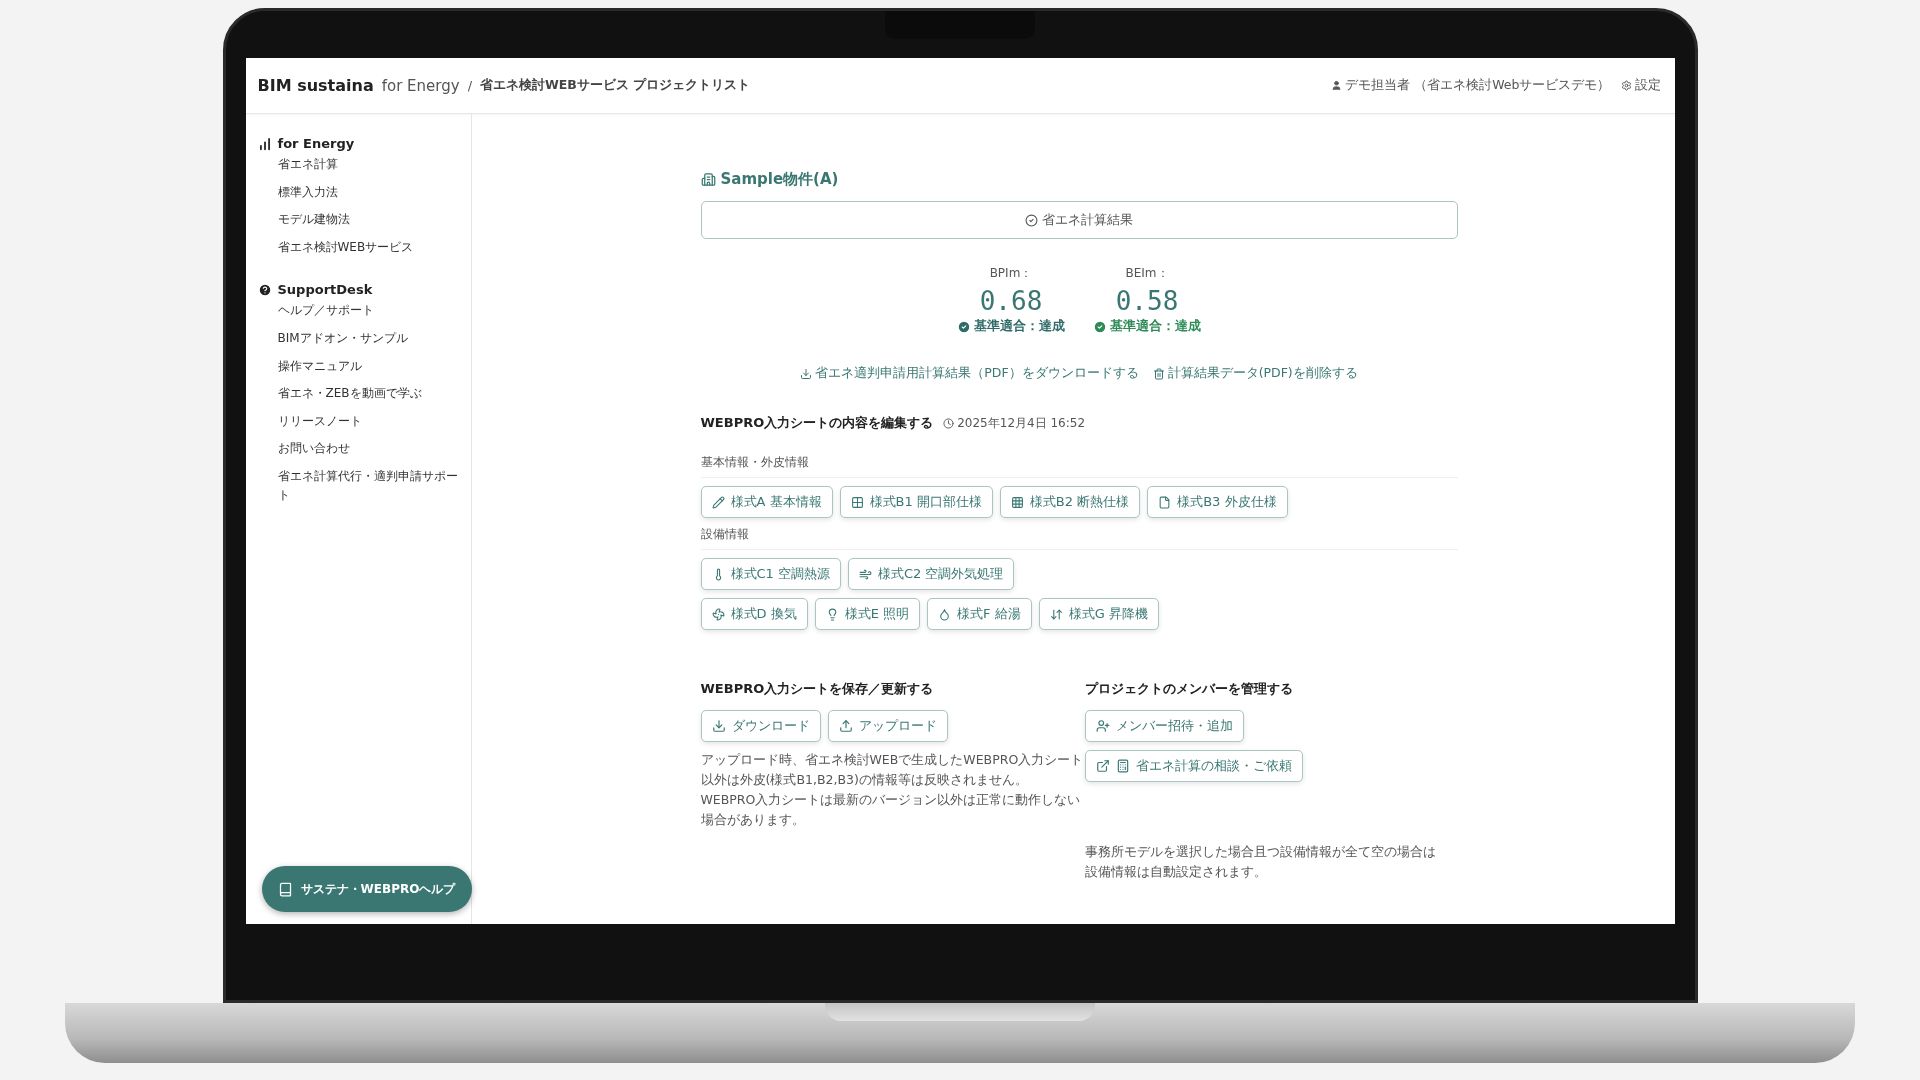 Image resolution: width=1920 pixels, height=1080 pixels. What do you see at coordinates (369, 485) in the screenshot?
I see `sidebar-item: 省エネ計算代行・適判申請サポート` at bounding box center [369, 485].